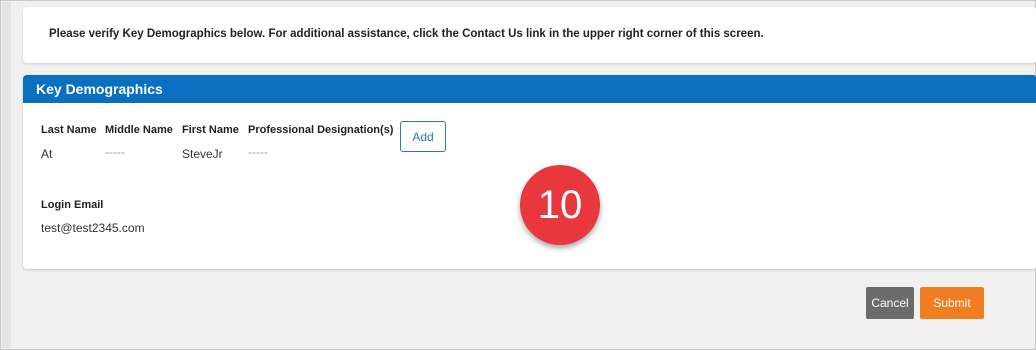 The image size is (1036, 350). Describe the element at coordinates (529, 89) in the screenshot. I see `panel-header: Key Demographics` at that location.